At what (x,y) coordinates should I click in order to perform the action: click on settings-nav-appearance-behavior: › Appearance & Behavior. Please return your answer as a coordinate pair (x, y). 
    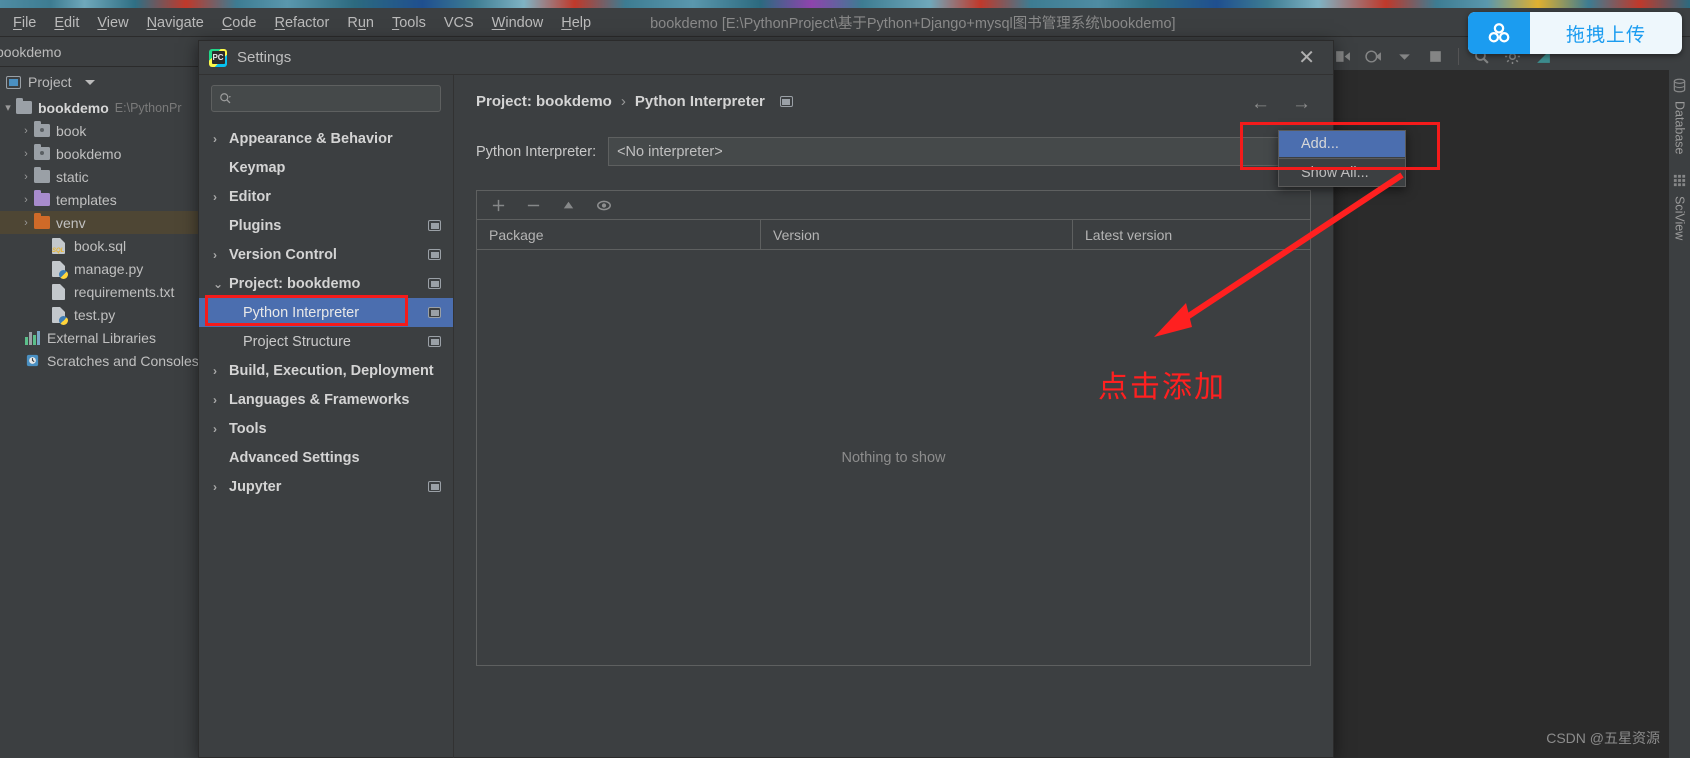
    Looking at the image, I should click on (326, 138).